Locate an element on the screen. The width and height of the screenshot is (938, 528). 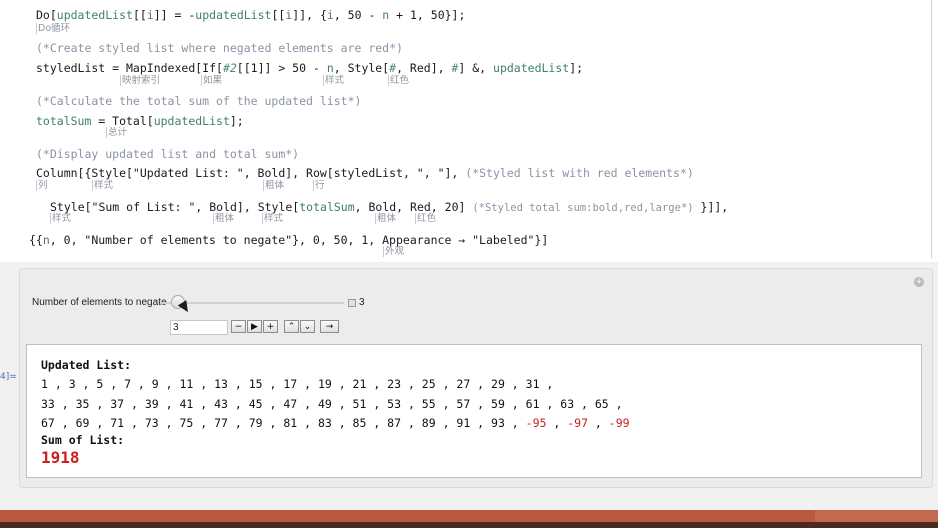
code-token: , 50 - is located at coordinates (358, 15).